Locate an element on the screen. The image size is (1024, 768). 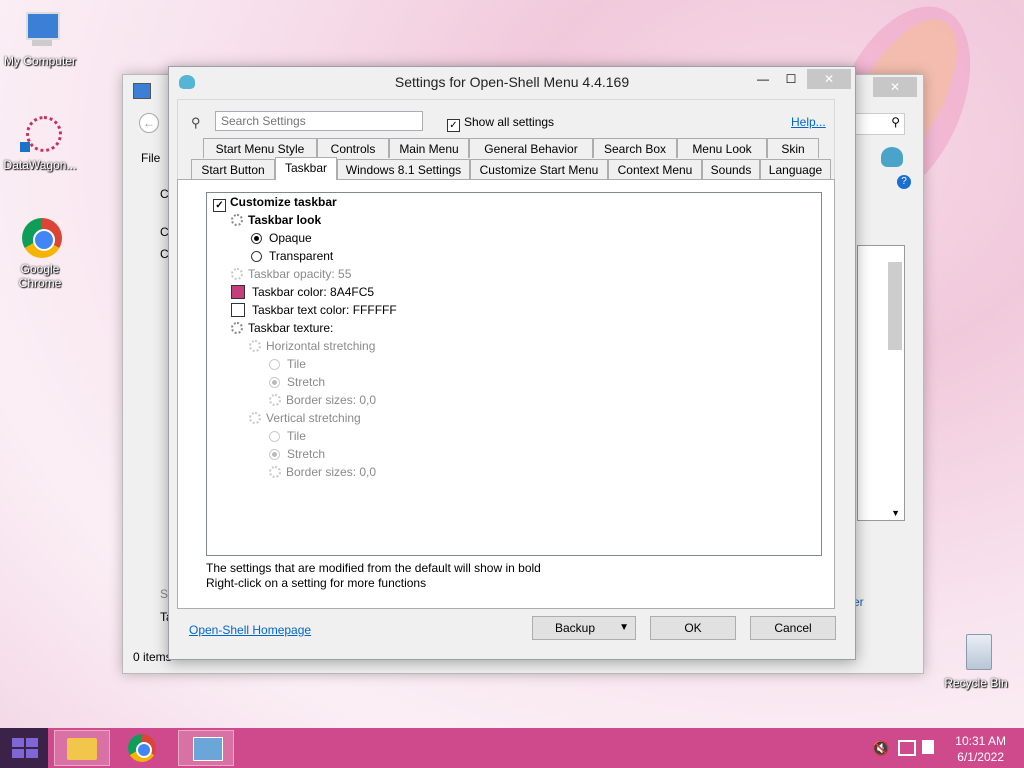
tab-search-box: Search Box is located at coordinates (635, 148).